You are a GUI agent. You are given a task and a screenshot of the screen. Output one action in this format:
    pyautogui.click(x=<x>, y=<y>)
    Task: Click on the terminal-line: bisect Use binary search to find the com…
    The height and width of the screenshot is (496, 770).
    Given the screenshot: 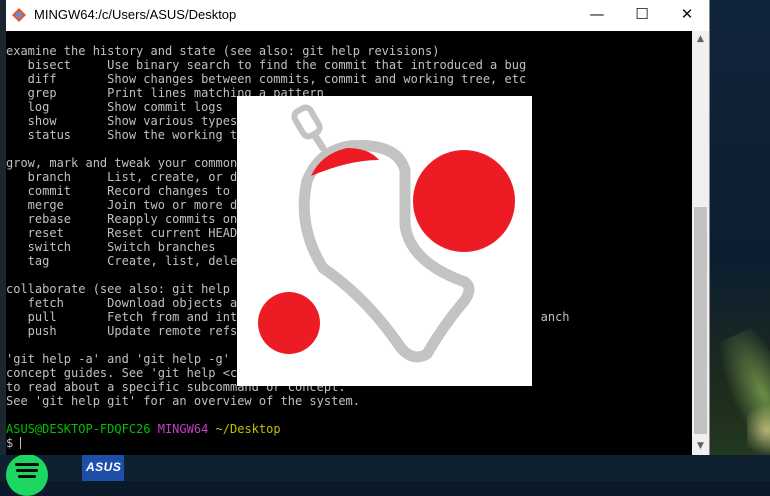 What is the action you would take?
    pyautogui.click(x=266, y=65)
    